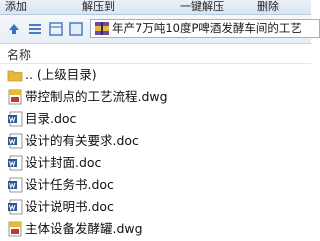 The image size is (320, 241). I want to click on details-view-icon, so click(56, 29).